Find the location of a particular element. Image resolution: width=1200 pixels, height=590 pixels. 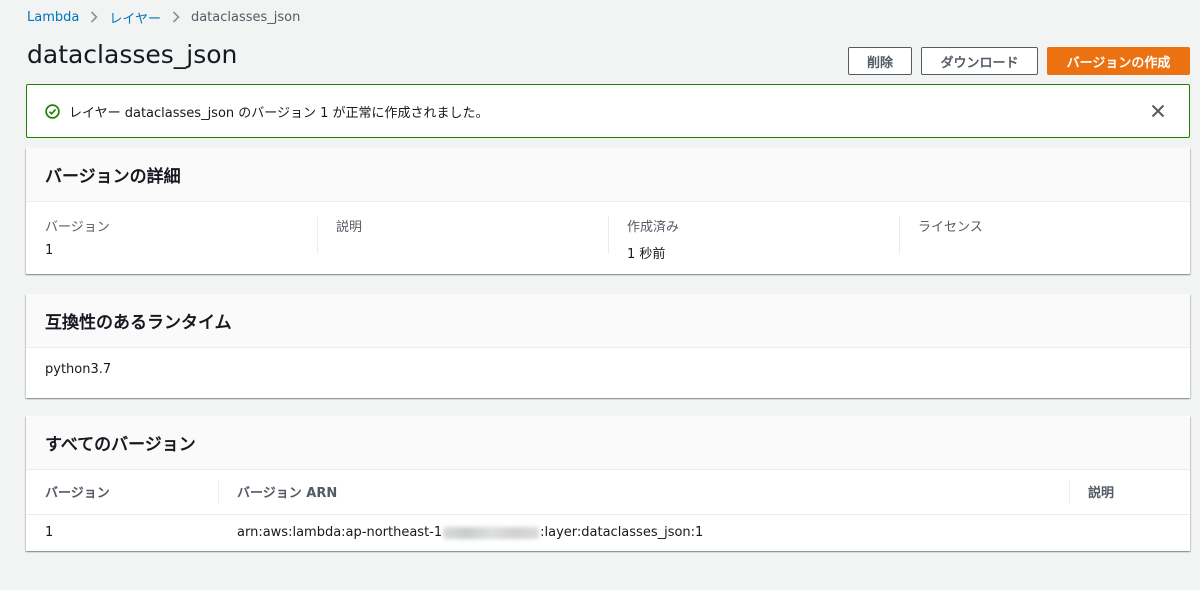

detail-value: 1 is located at coordinates (49, 250).